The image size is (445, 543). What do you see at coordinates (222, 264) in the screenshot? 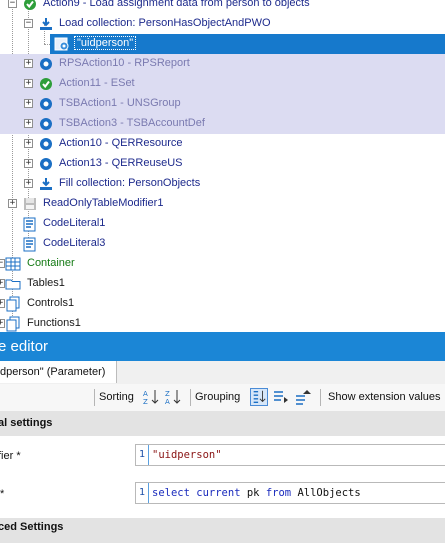
I see `tree-row-container: − Container` at bounding box center [222, 264].